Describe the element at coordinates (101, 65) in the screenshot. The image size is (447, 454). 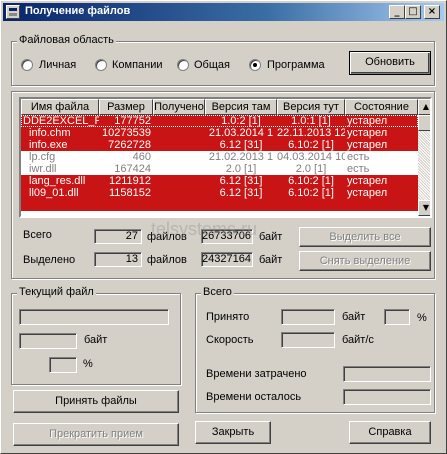
I see `radio-company` at that location.